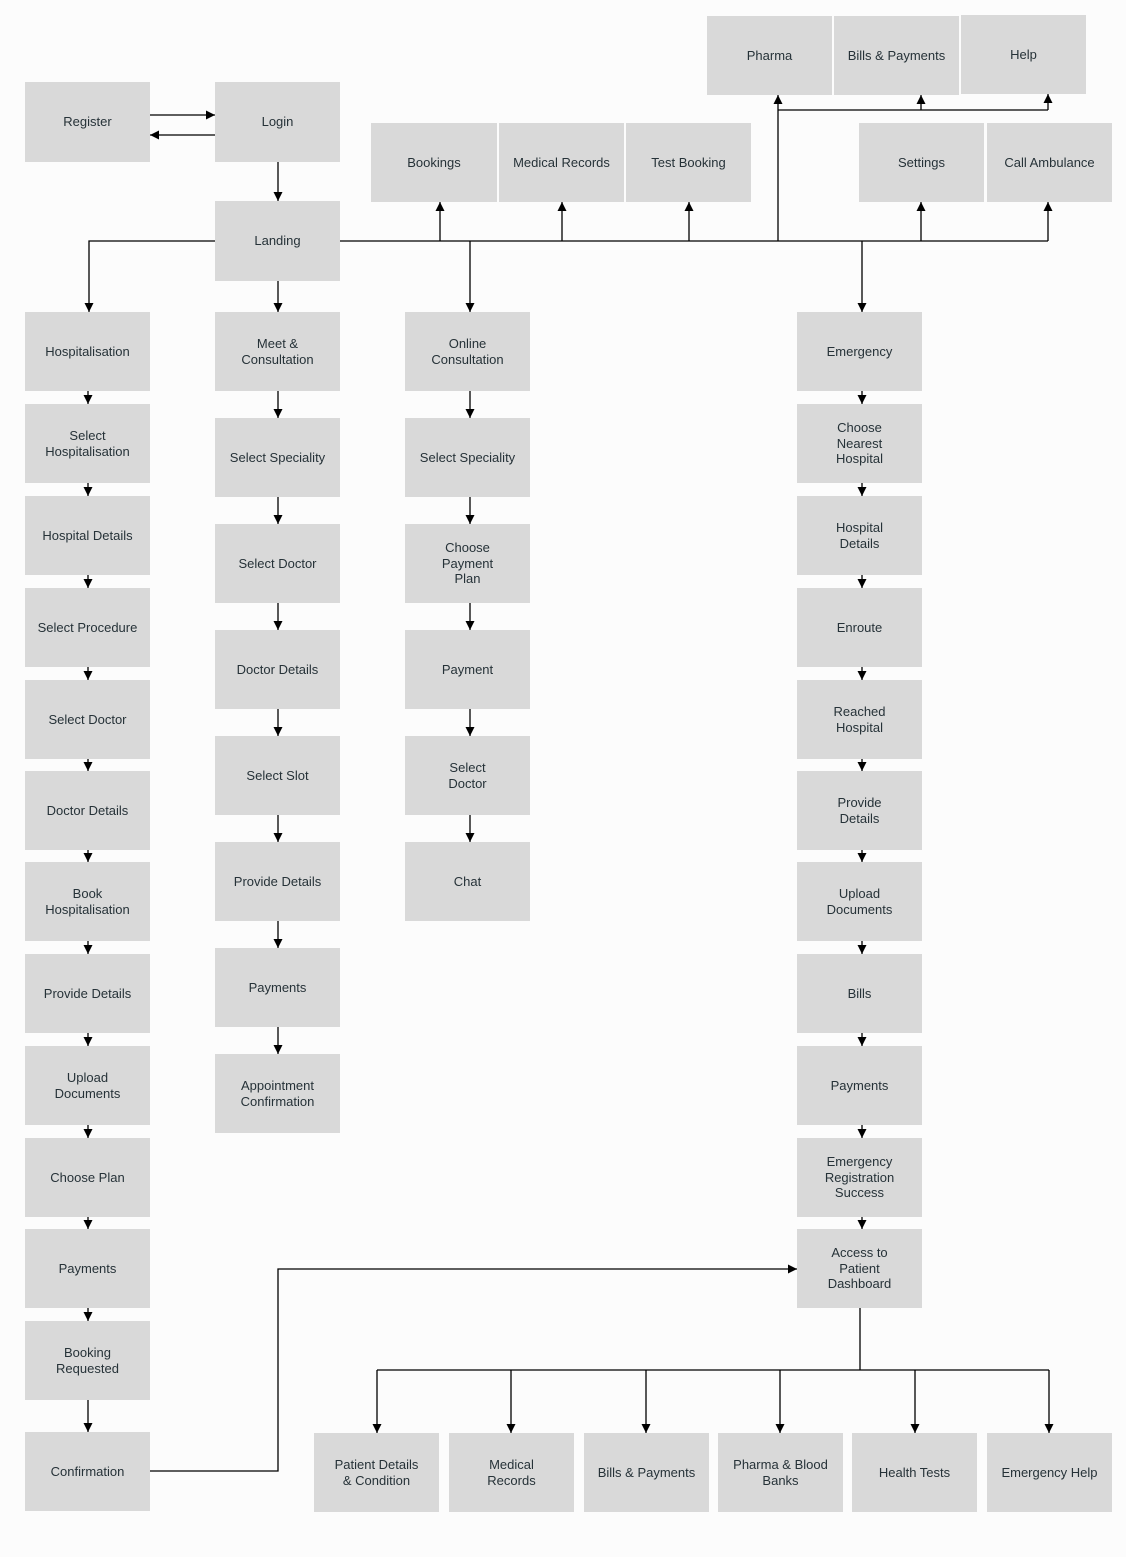  Describe the element at coordinates (376, 1472) in the screenshot. I see `node-dashboard-item: Patient Details & Condition` at that location.